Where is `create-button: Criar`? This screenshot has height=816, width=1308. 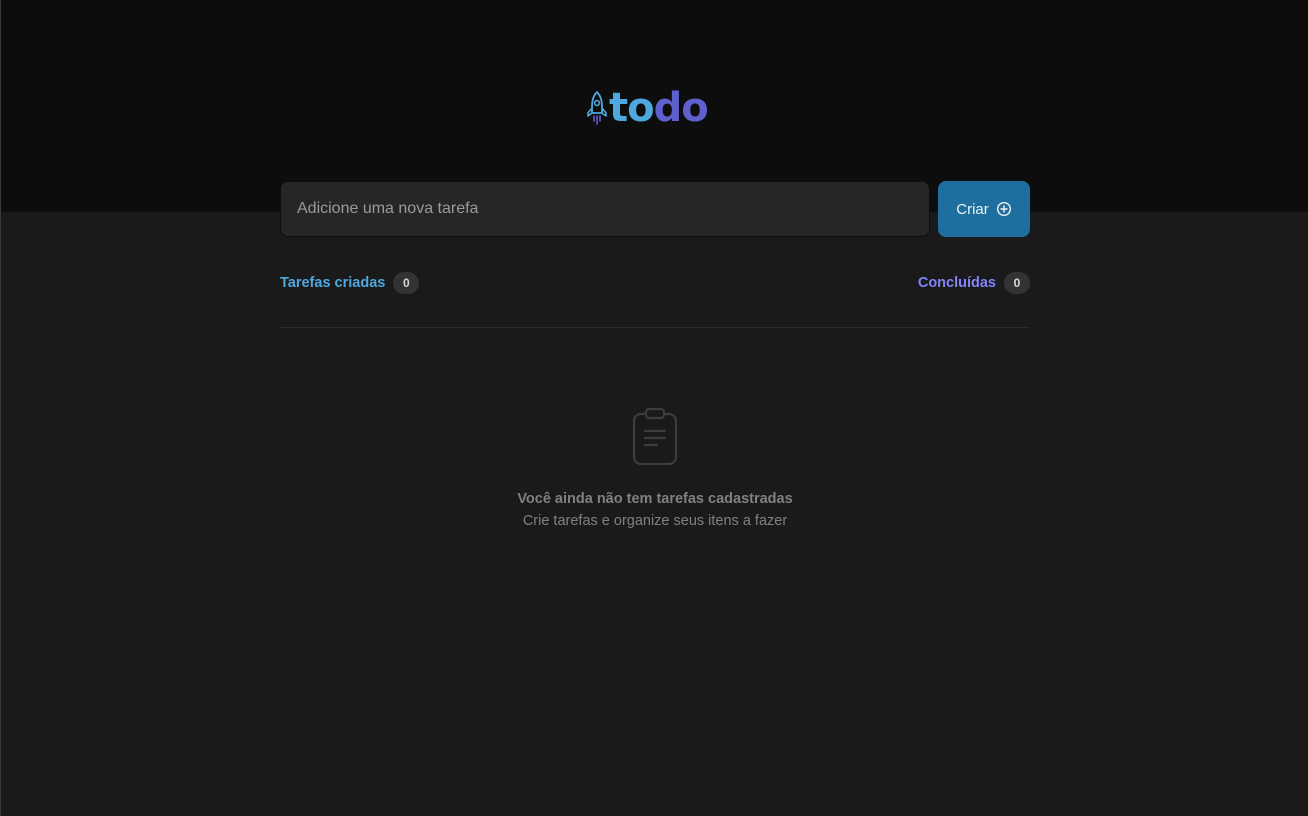 create-button: Criar is located at coordinates (984, 209).